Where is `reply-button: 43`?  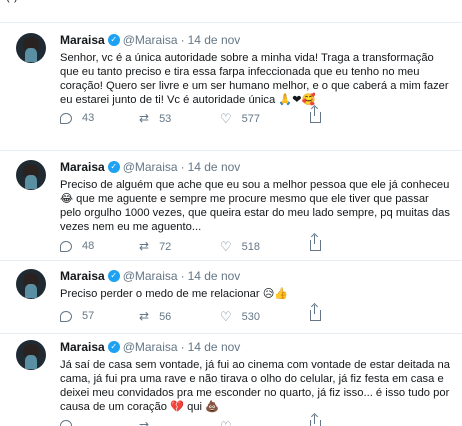
reply-button: 43 is located at coordinates (77, 118).